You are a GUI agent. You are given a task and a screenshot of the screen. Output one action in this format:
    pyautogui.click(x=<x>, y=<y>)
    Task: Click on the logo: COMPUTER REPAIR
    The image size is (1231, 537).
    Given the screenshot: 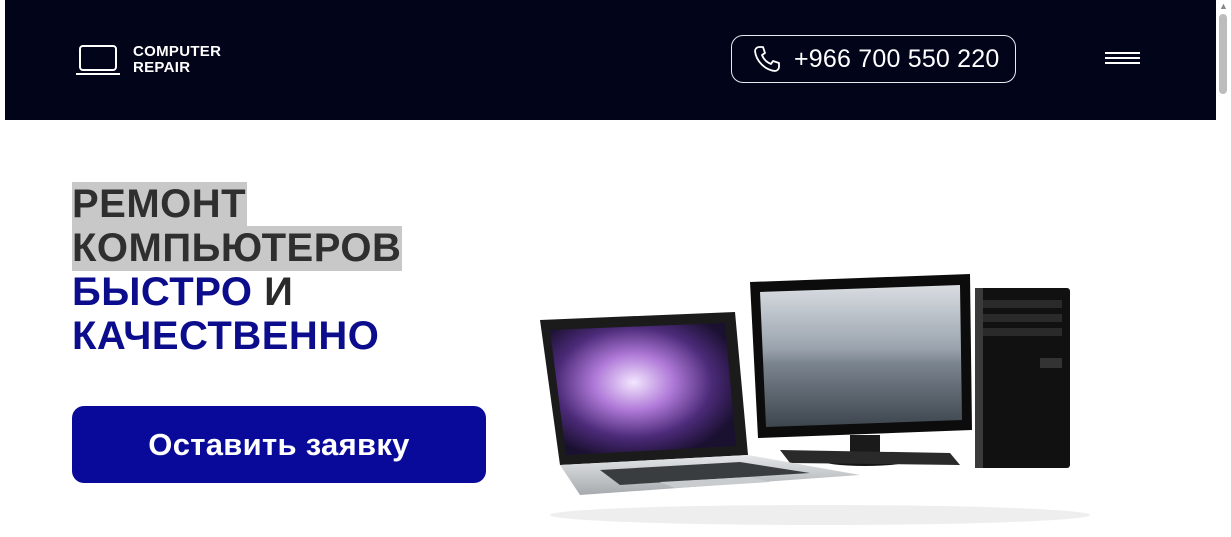 What is the action you would take?
    pyautogui.click(x=148, y=60)
    